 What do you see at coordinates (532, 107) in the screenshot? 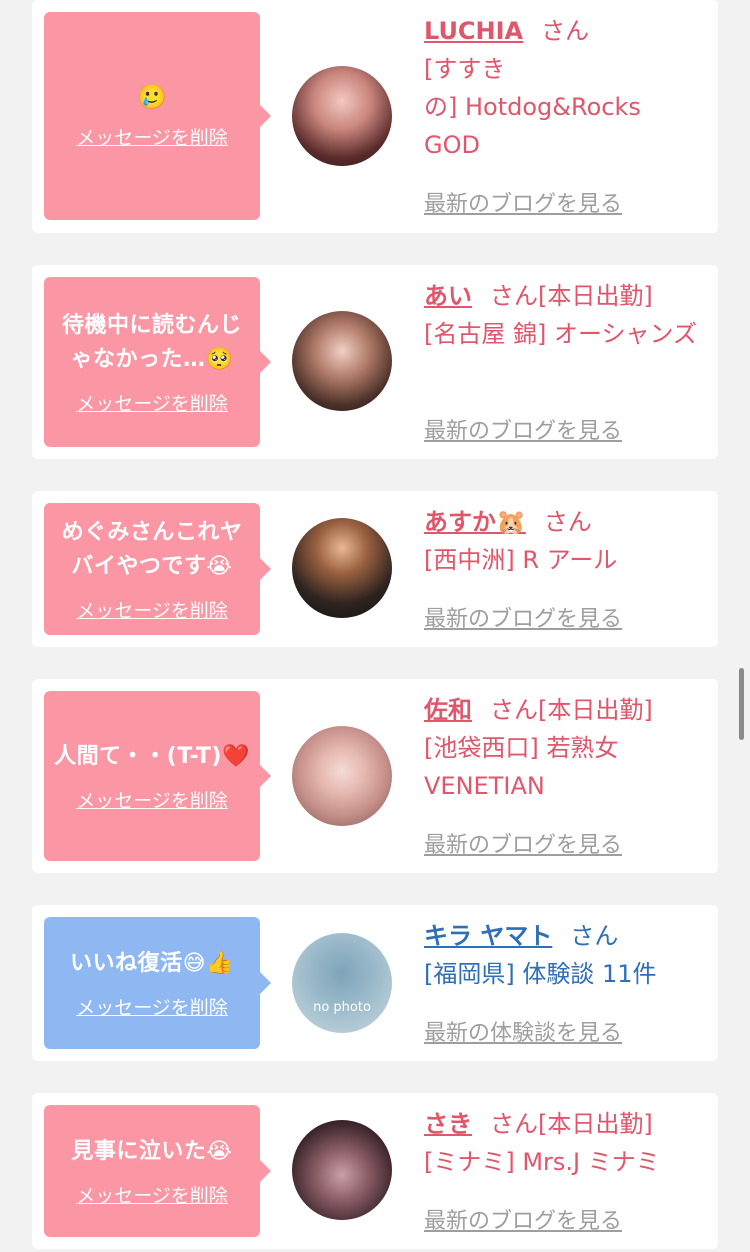
I see `shop-detail: [すすき の] Hotdog&Rocks GOD` at bounding box center [532, 107].